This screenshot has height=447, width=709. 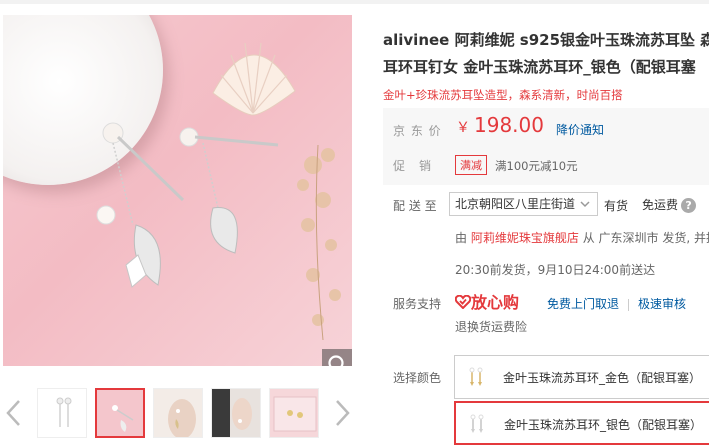 What do you see at coordinates (319, 242) in the screenshot?
I see `decor-flowers` at bounding box center [319, 242].